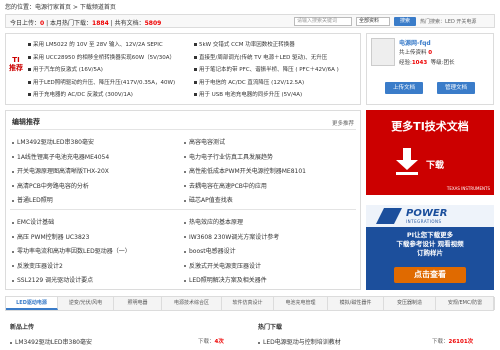 This screenshot has height=350, width=500. Describe the element at coordinates (430, 53) in the screenshot. I see `shared-count: 0` at that location.